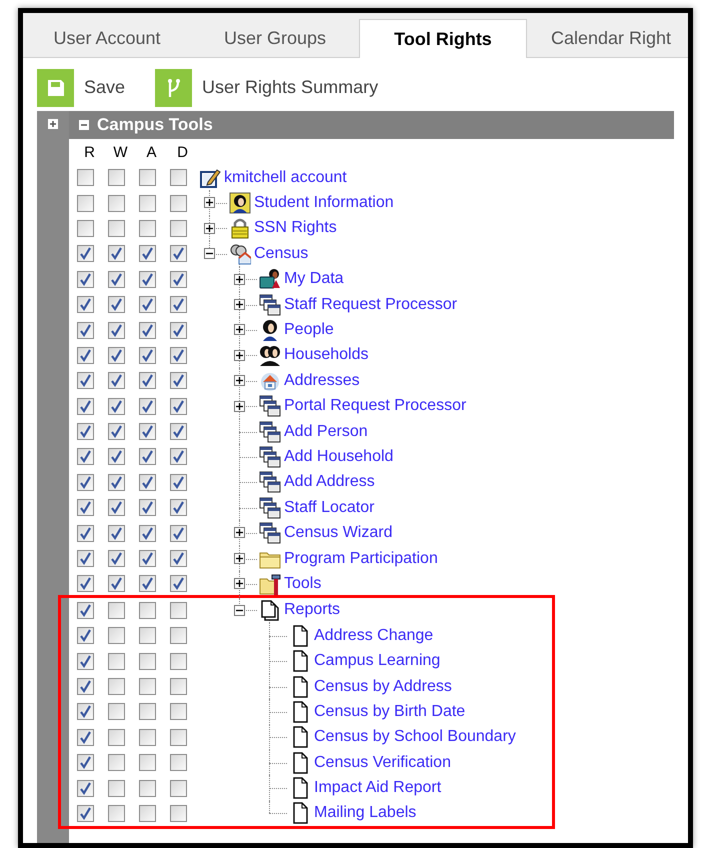 The width and height of the screenshot is (711, 848). I want to click on save-button: Save, so click(81, 87).